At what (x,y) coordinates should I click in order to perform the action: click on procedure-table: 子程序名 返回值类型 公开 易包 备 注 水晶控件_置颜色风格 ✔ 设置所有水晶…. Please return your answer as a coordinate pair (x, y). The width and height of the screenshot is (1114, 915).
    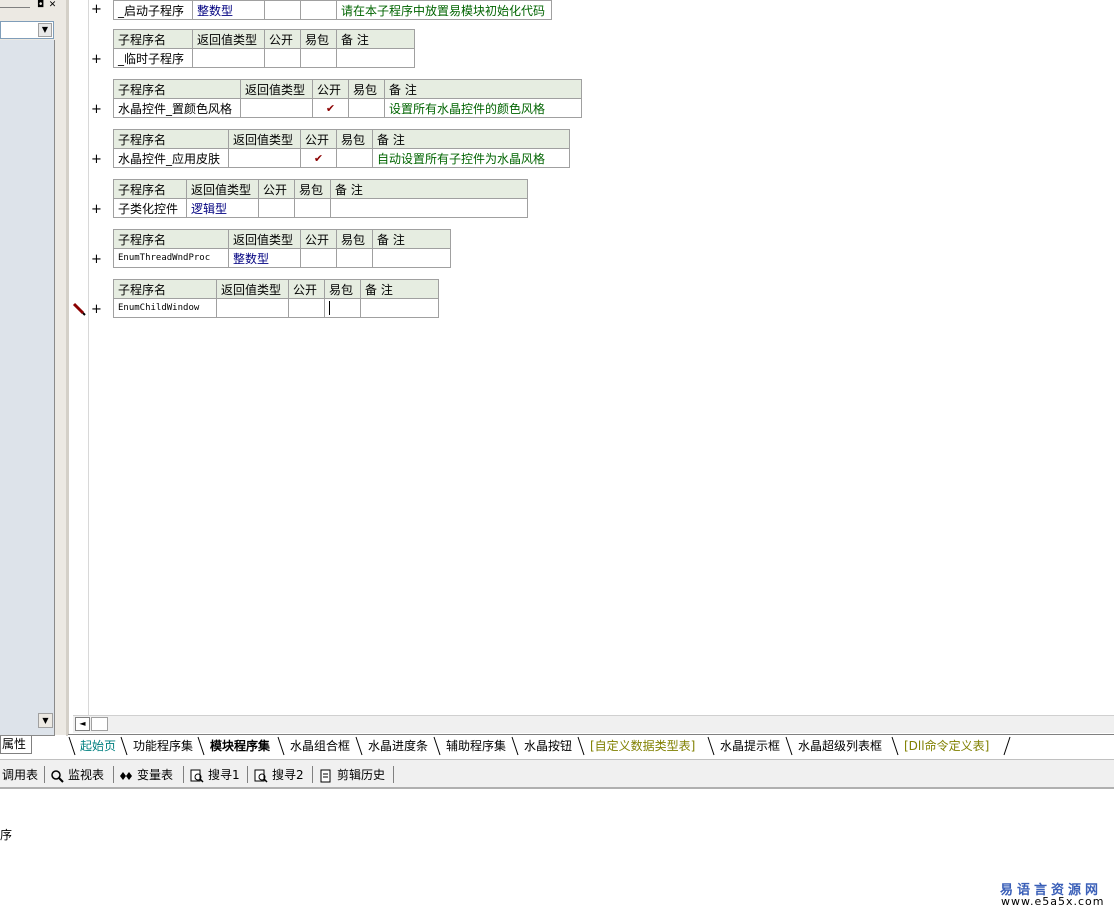
    Looking at the image, I should click on (347, 98).